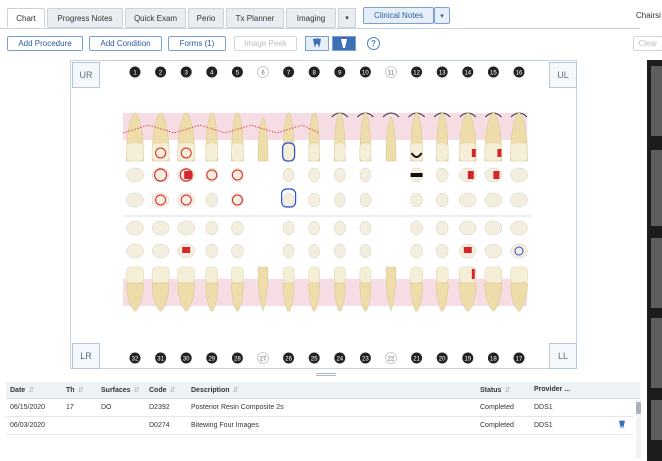 Image resolution: width=662 pixels, height=461 pixels. Describe the element at coordinates (86, 75) in the screenshot. I see `quadrant-ur-label: UR` at that location.